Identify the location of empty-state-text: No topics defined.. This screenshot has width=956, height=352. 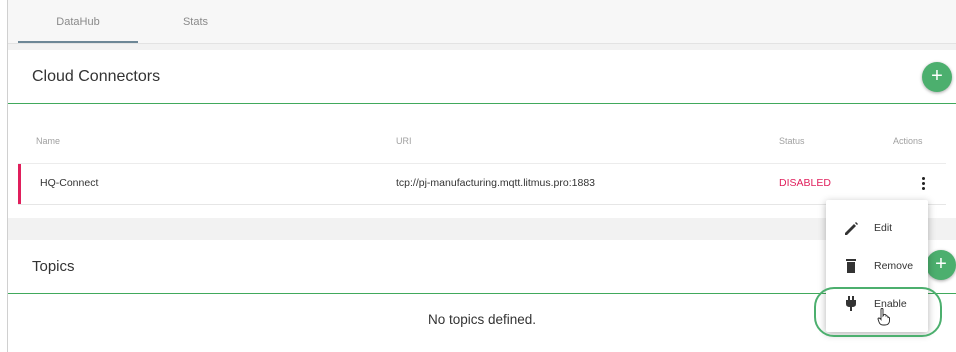
(482, 319).